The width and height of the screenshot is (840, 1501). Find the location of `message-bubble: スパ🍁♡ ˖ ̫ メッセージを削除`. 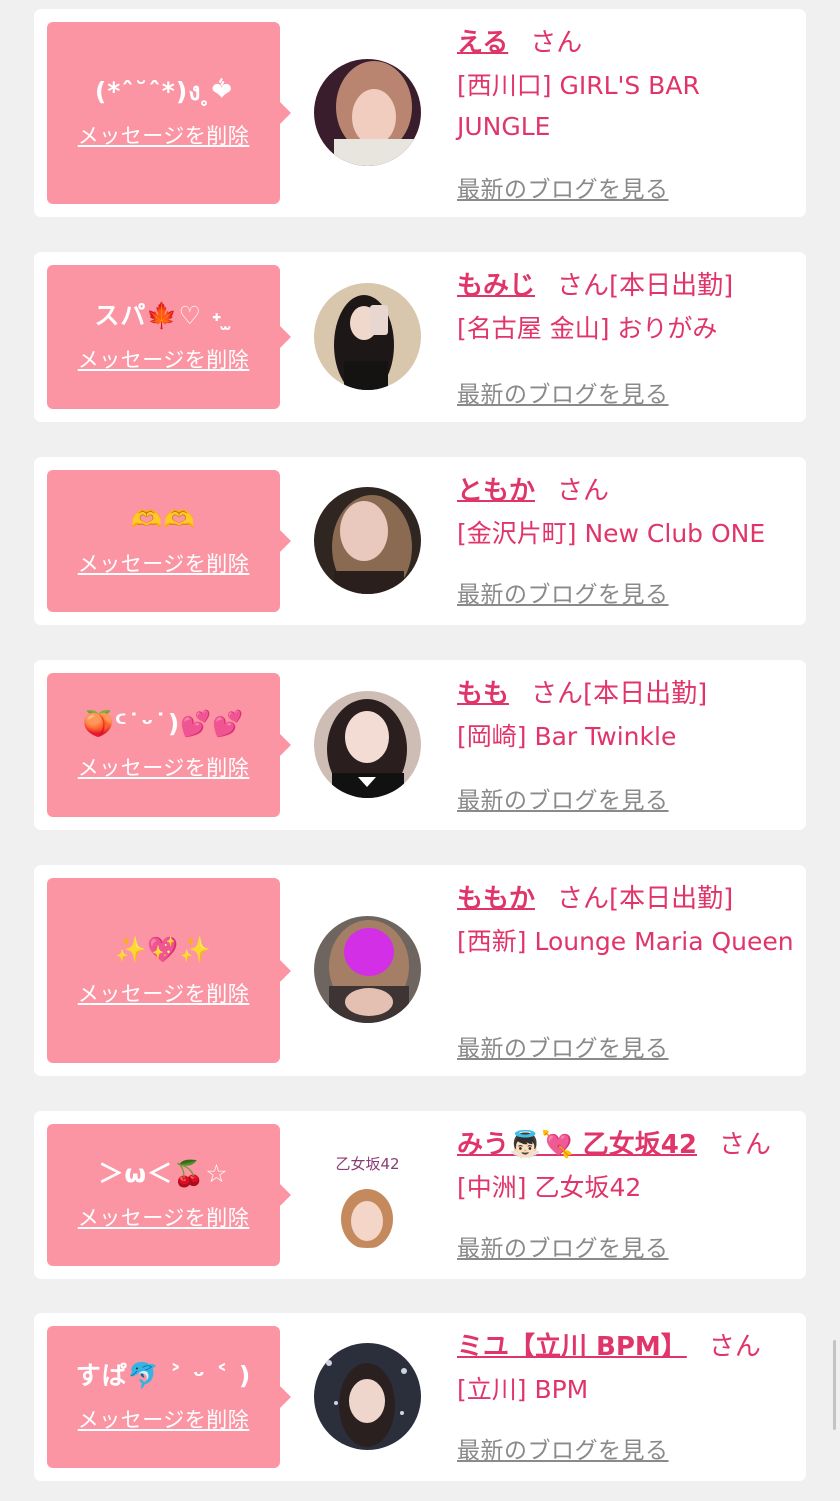

message-bubble: スパ🍁♡ ˖ ̫ メッセージを削除 is located at coordinates (169, 337).